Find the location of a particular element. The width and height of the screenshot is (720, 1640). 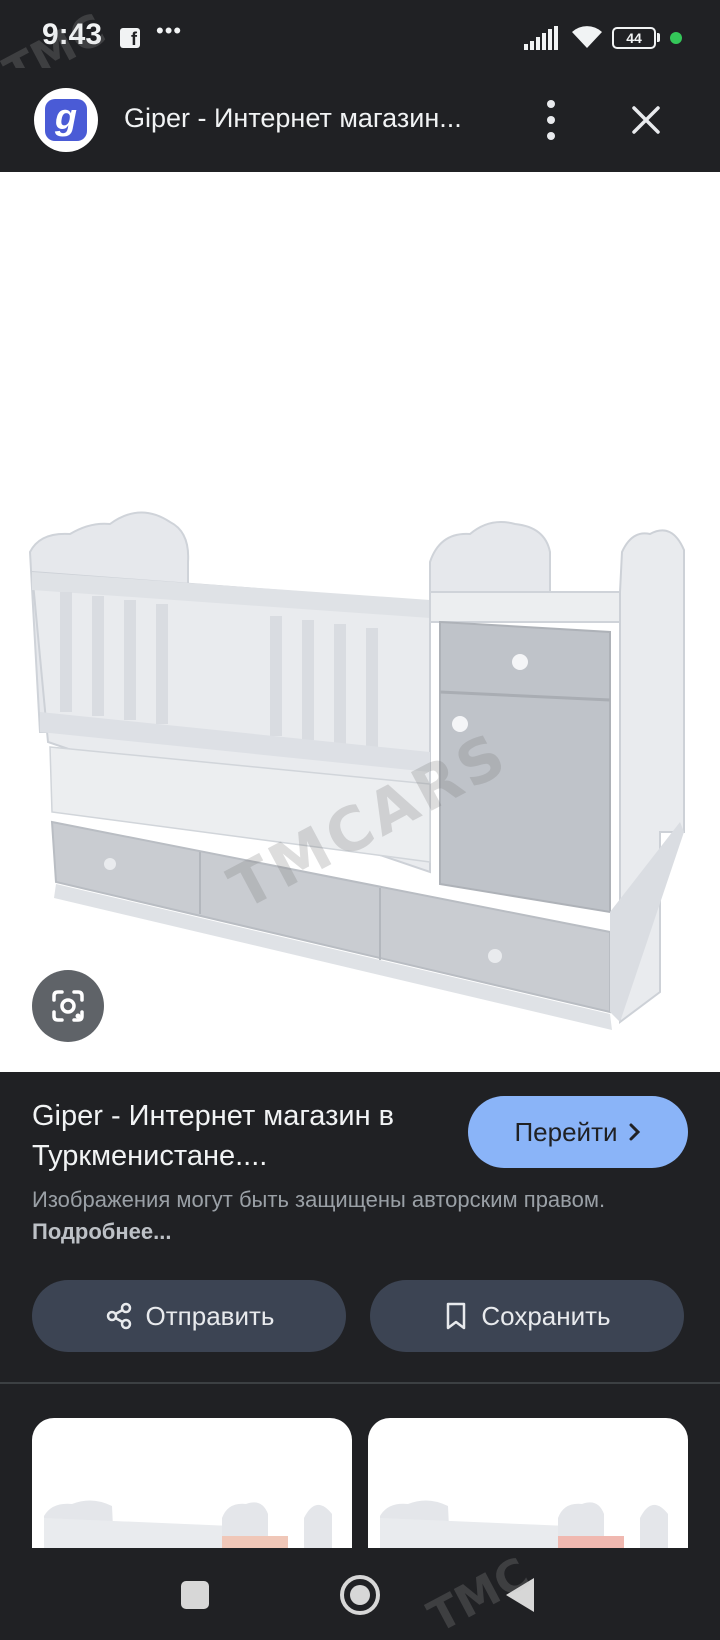

google-lens-button is located at coordinates (68, 1006).